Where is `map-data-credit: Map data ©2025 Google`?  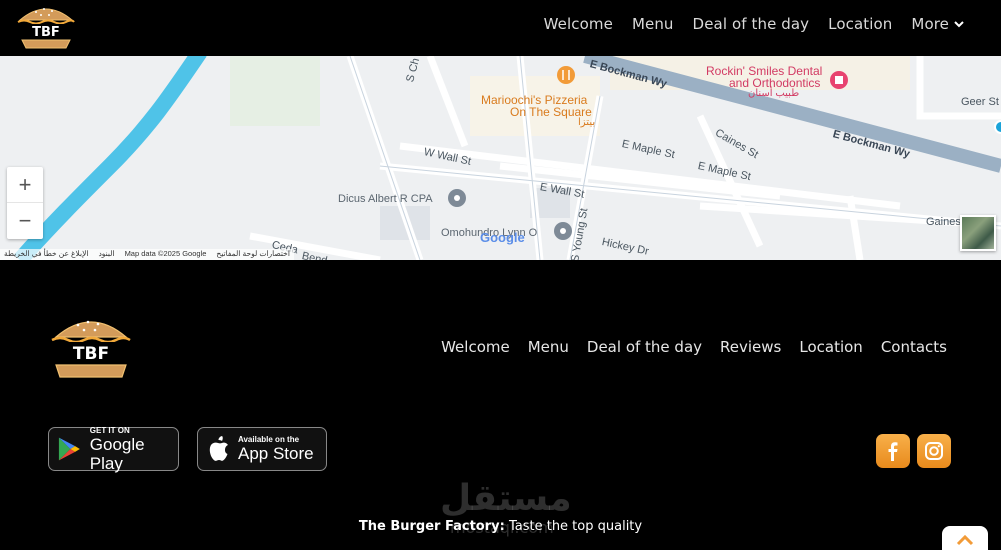
map-data-credit: Map data ©2025 Google is located at coordinates (165, 253).